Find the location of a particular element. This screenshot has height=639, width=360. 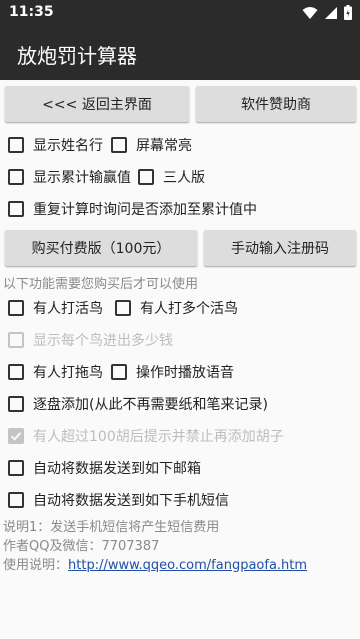

checkbox-label: 有人打多个活鸟 is located at coordinates (189, 309).